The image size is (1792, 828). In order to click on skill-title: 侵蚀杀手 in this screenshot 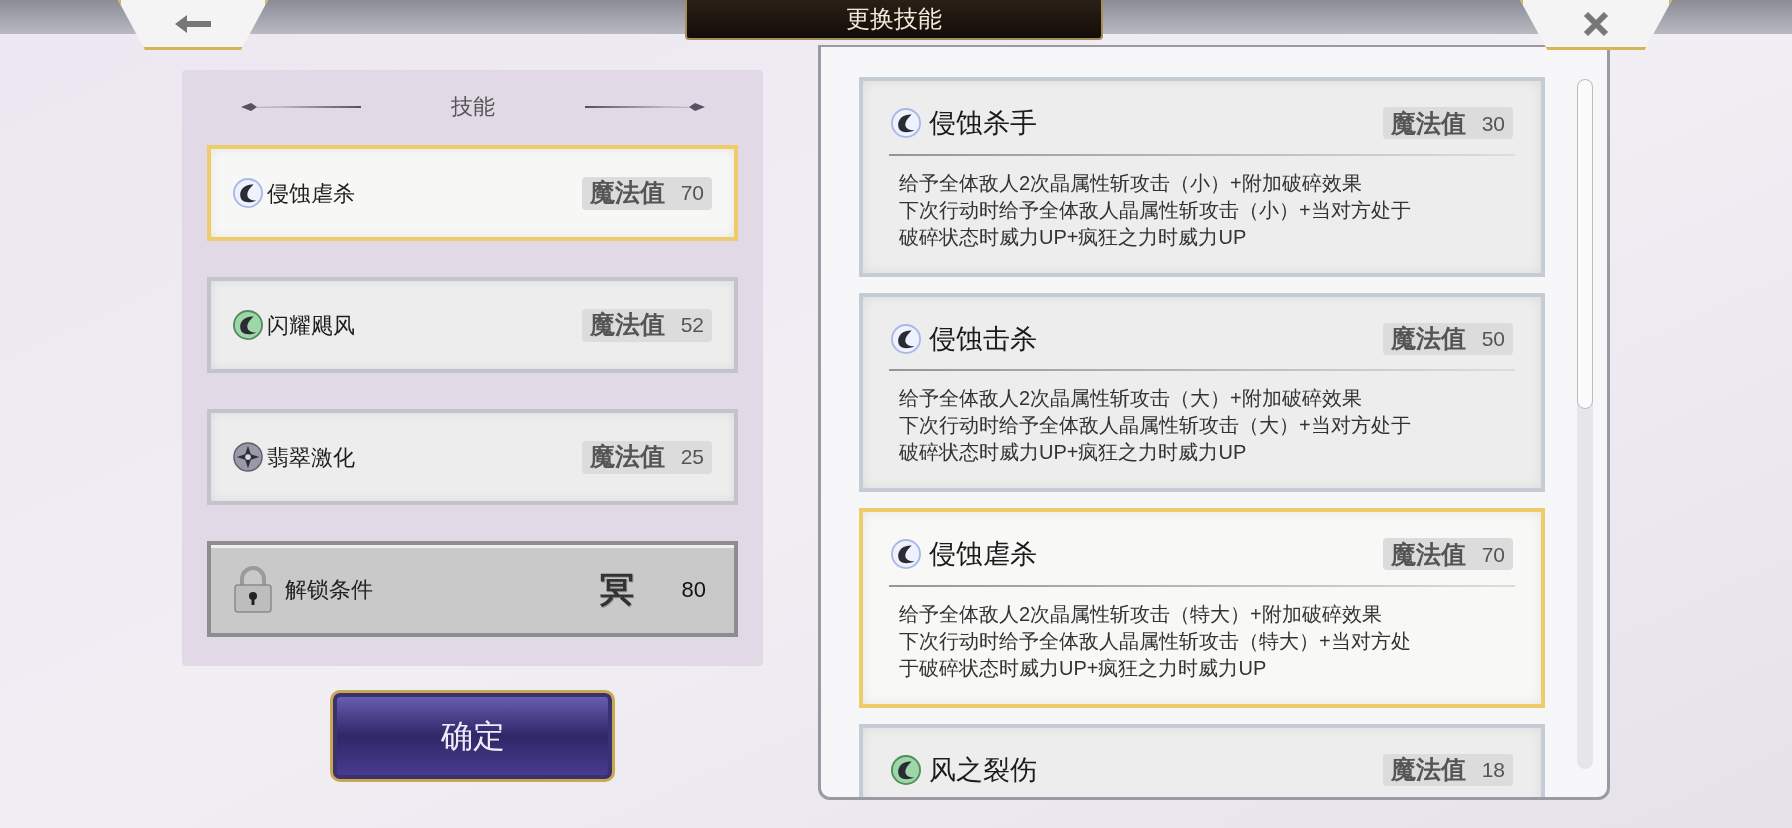, I will do `click(983, 123)`.